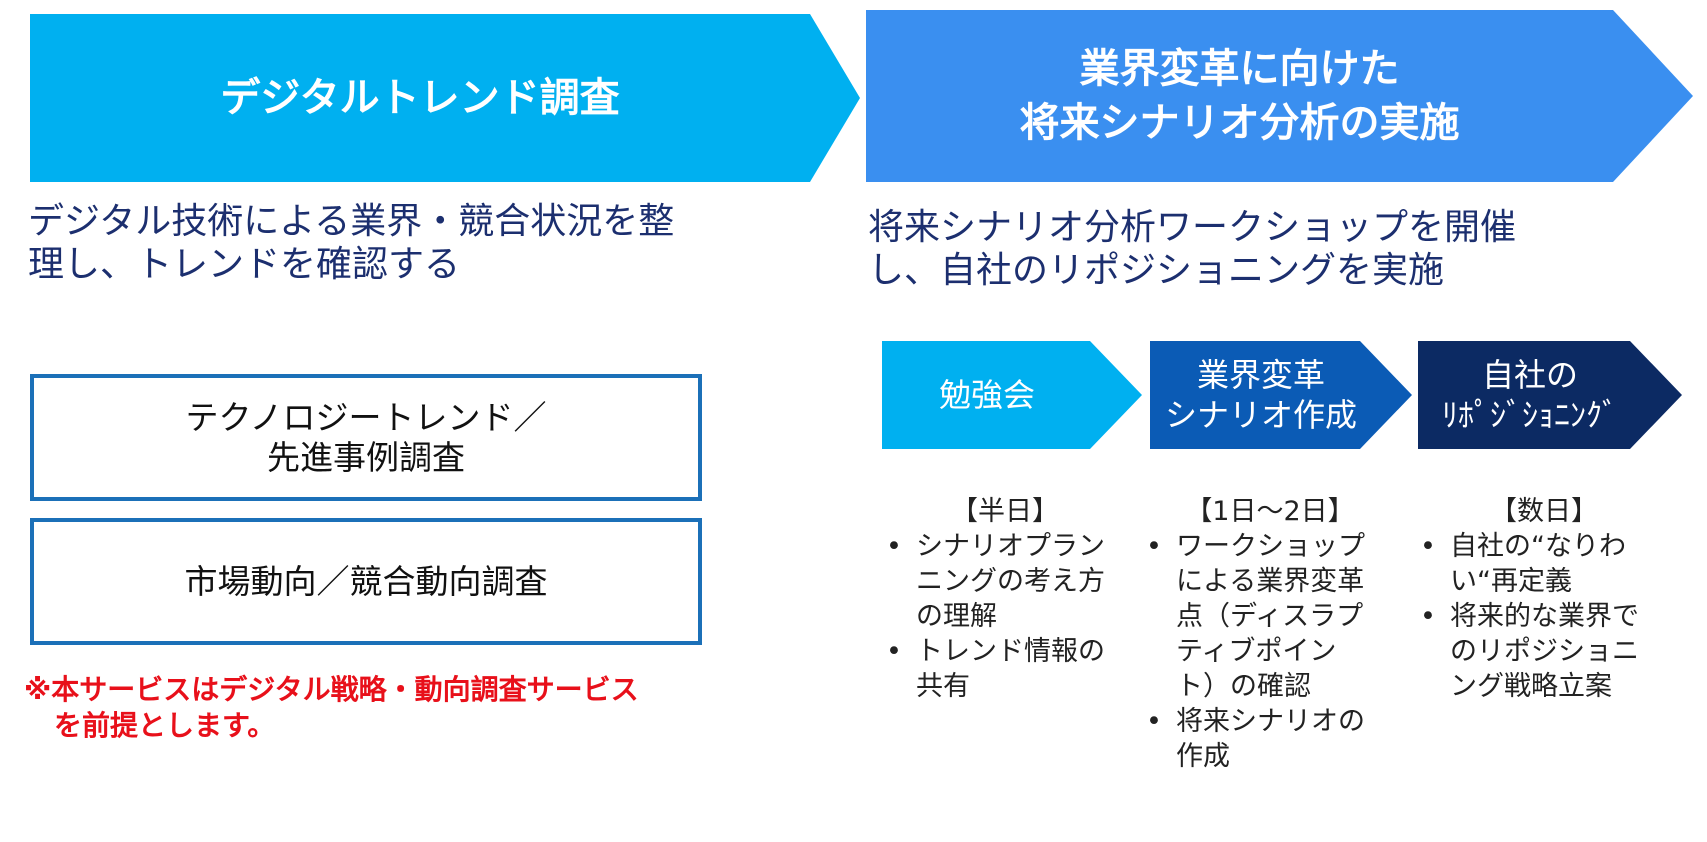  Describe the element at coordinates (1156, 270) in the screenshot. I see `description-line: し、自社のリポジショニングを実施` at that location.